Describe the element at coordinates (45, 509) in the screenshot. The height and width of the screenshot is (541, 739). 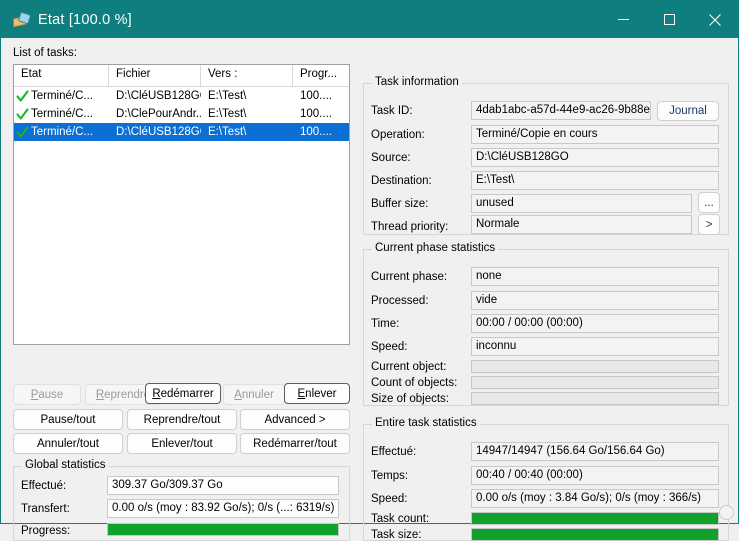
I see `global-transfert-label: Transfert:` at that location.